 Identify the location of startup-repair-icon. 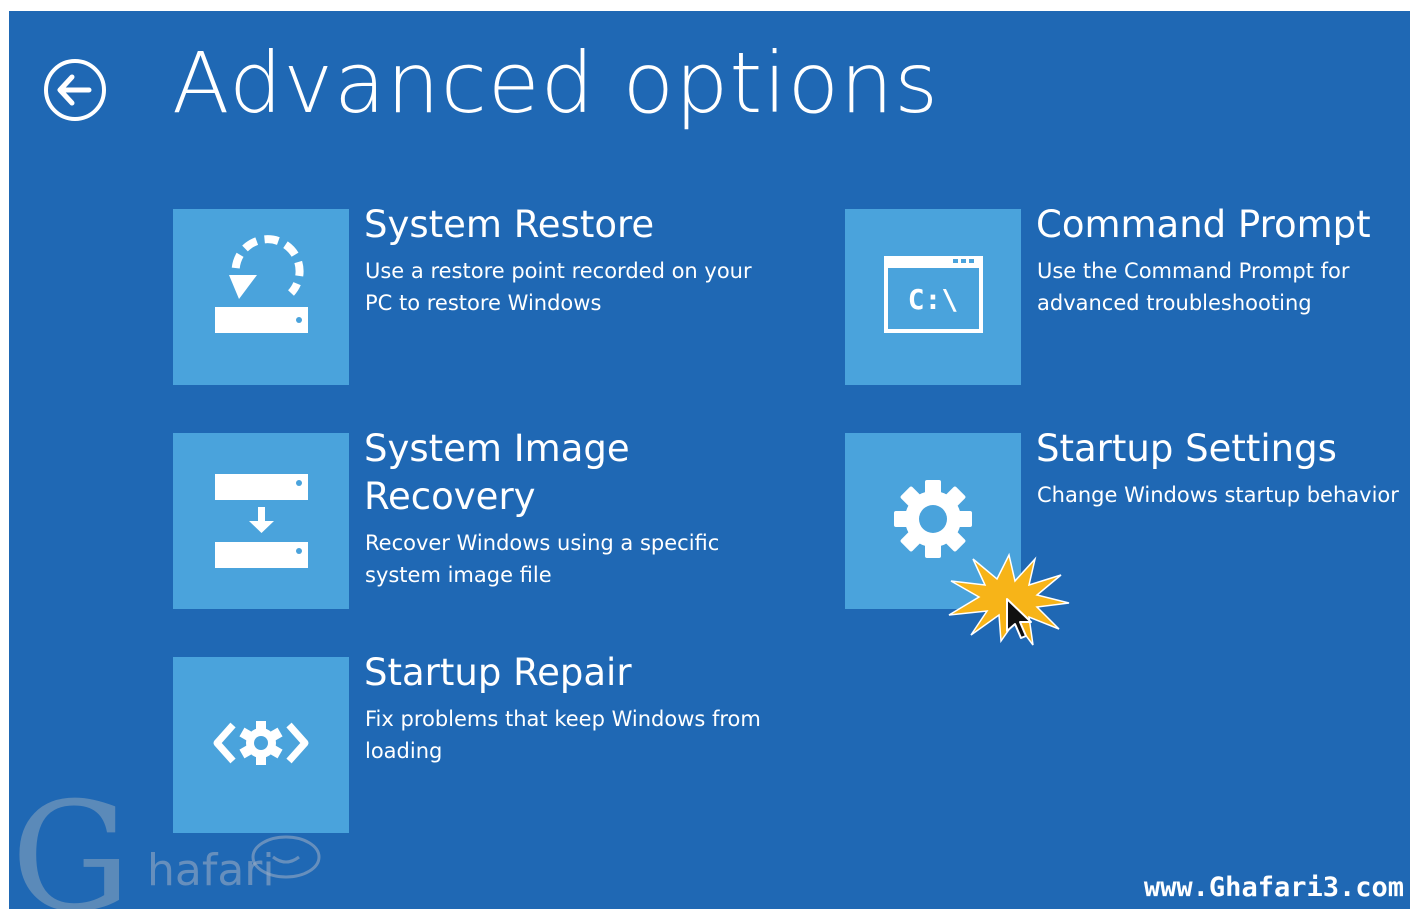
(261, 743).